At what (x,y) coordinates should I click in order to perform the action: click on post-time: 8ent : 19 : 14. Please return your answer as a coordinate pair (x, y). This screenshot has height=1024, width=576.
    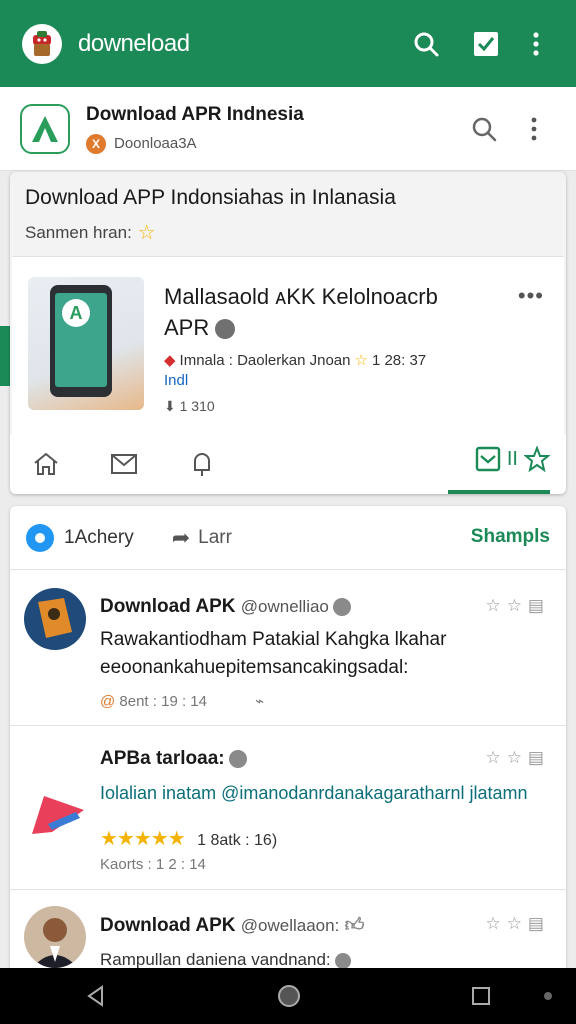
    Looking at the image, I should click on (163, 701).